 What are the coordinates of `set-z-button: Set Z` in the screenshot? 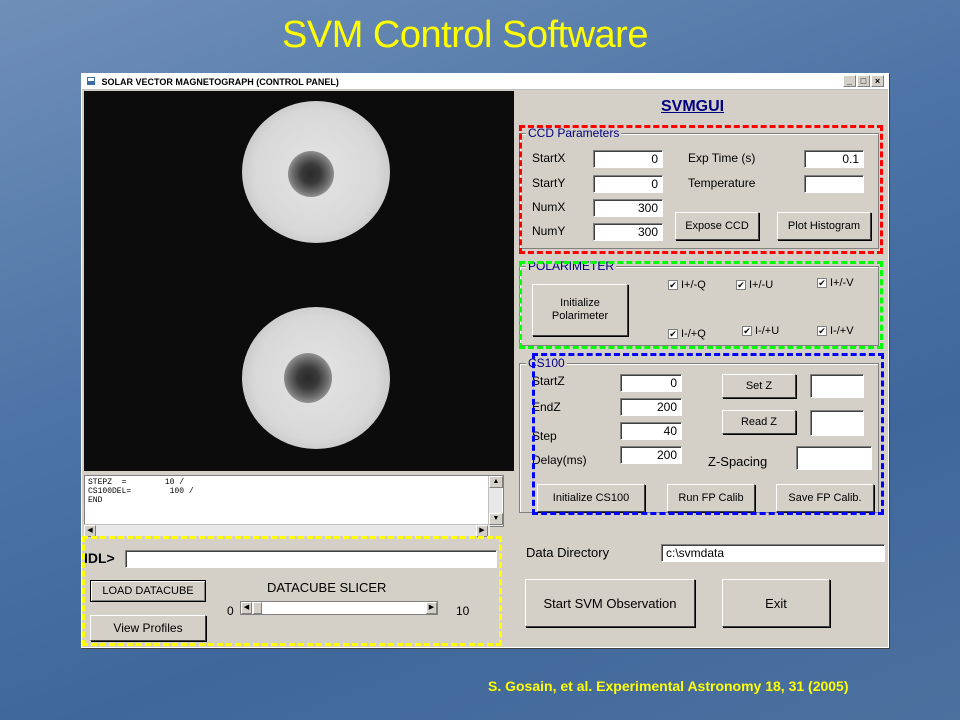 It's located at (759, 386).